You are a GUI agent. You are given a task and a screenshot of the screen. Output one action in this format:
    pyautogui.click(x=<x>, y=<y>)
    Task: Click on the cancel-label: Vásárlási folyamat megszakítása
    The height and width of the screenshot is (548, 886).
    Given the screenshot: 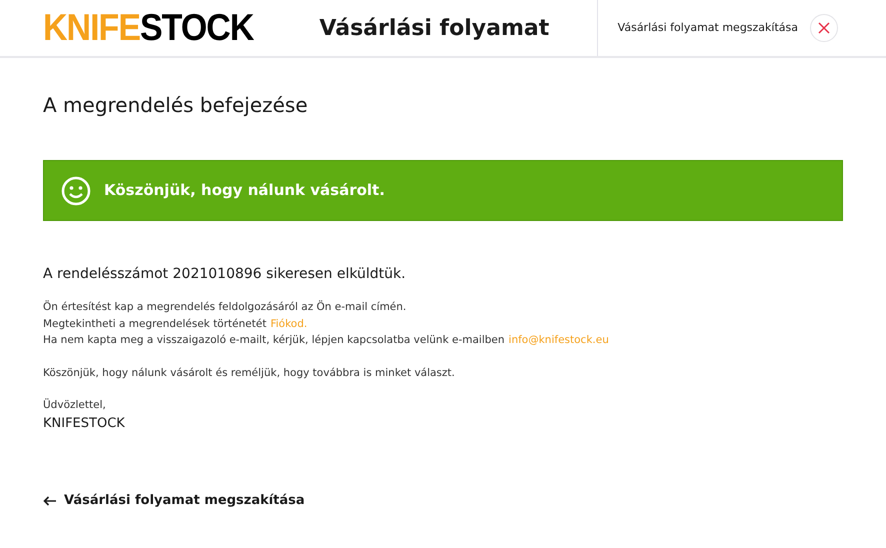 What is the action you would take?
    pyautogui.click(x=708, y=28)
    